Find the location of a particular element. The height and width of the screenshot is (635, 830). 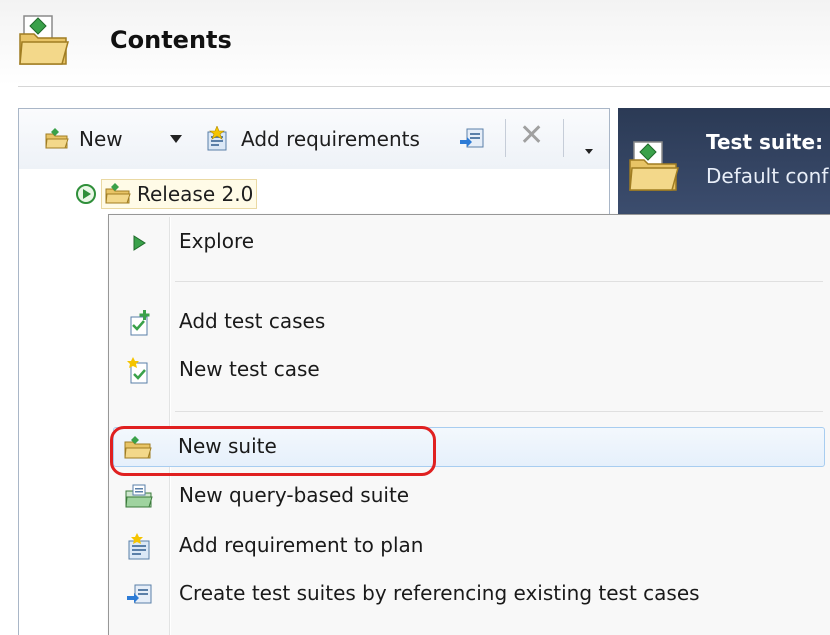

contents-header: Contents is located at coordinates (415, 43).